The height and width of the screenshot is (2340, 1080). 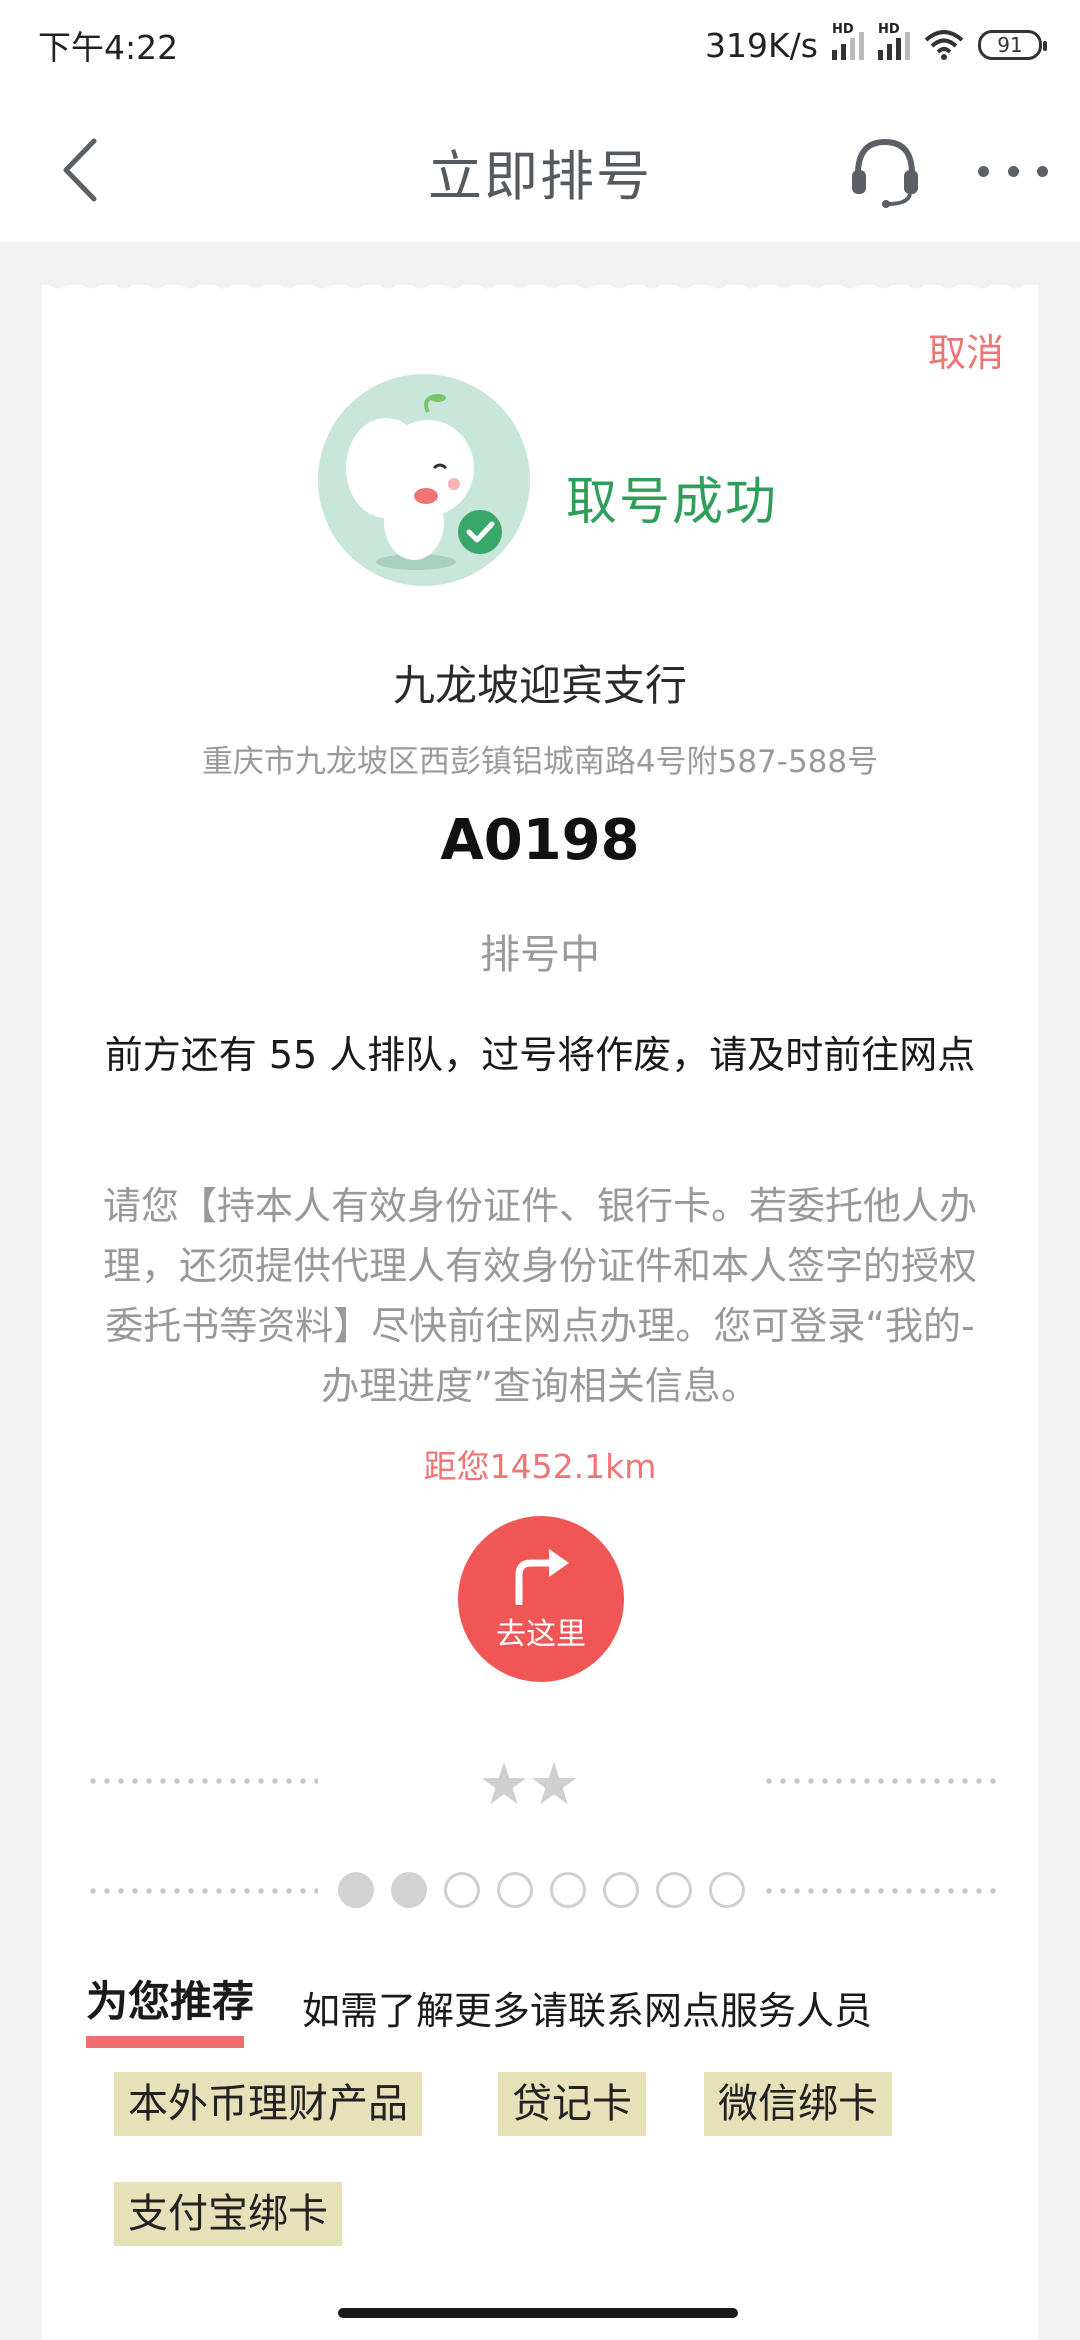 I want to click on status-indicators: 319K/s HD HD 91, so click(x=876, y=43).